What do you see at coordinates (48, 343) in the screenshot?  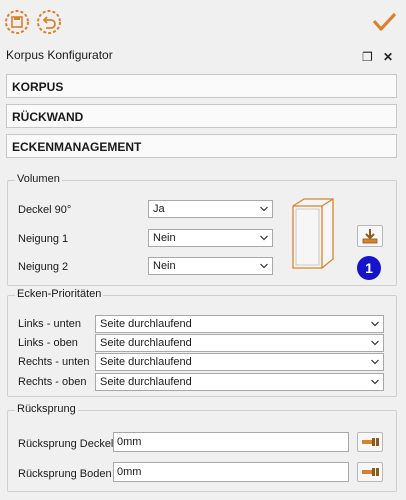 I see `links-oben-label: Links - oben` at bounding box center [48, 343].